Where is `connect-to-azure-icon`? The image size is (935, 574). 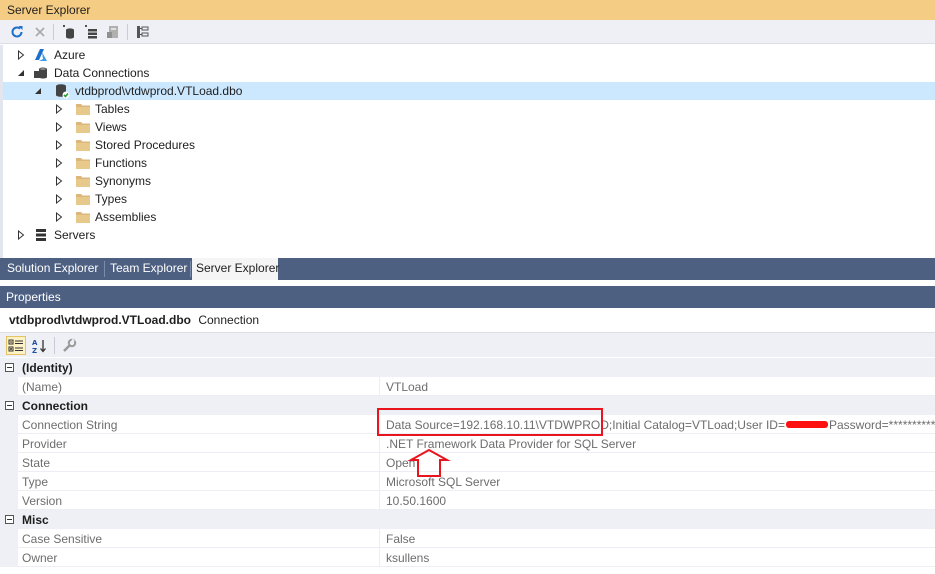 connect-to-azure-icon is located at coordinates (113, 32).